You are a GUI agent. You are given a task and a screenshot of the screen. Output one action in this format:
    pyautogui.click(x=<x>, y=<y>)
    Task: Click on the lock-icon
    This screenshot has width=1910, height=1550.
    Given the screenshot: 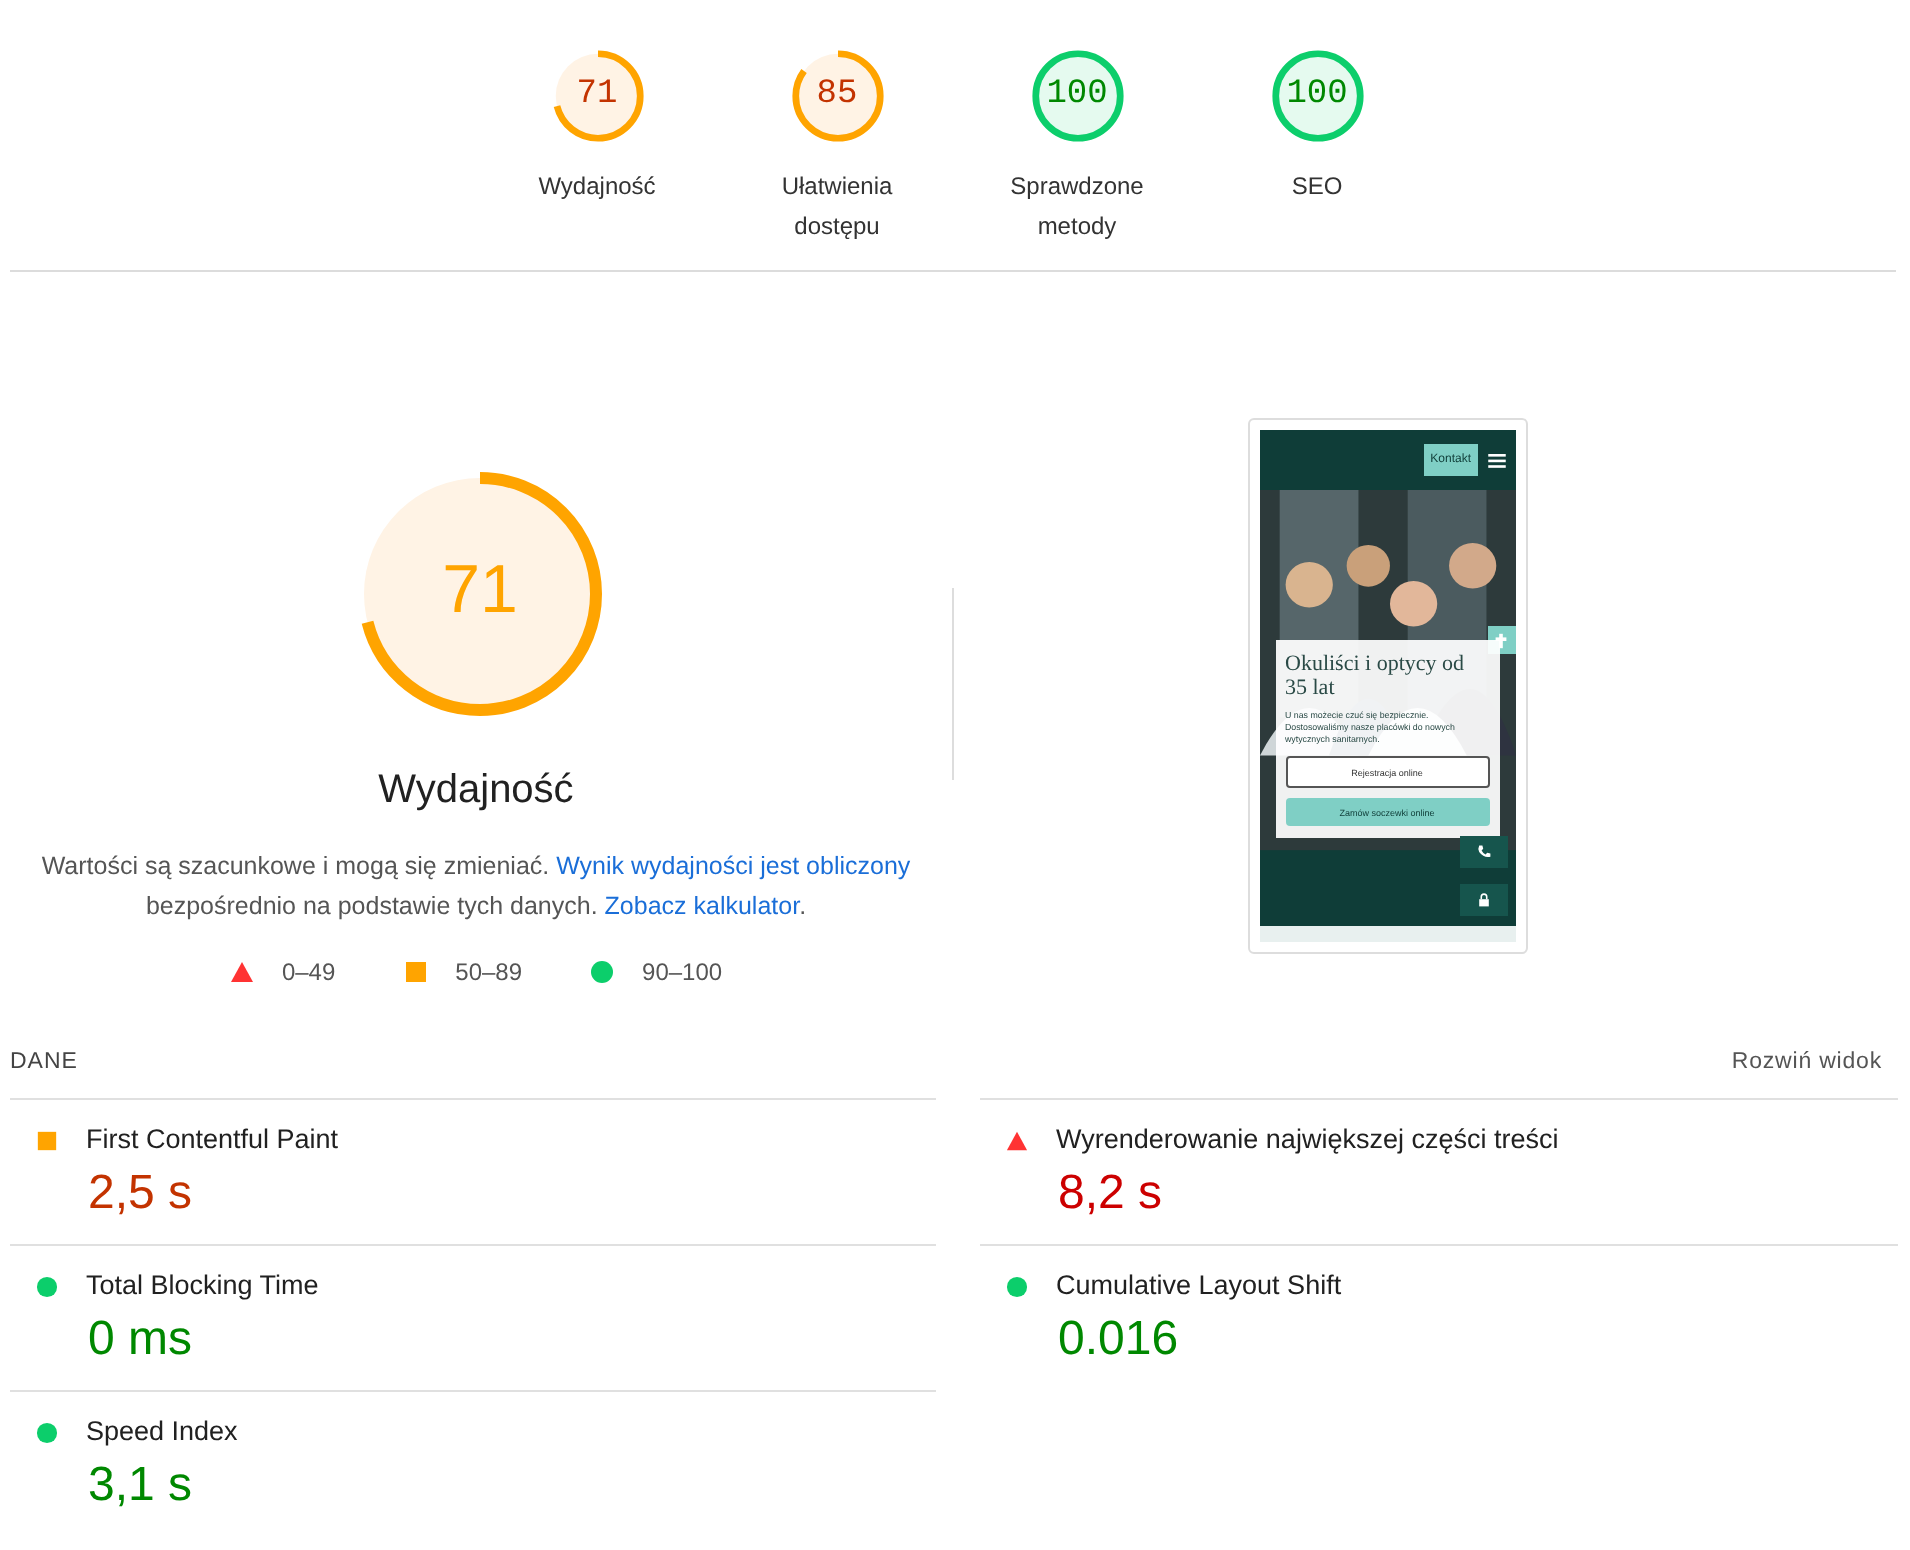 What is the action you would take?
    pyautogui.click(x=1483, y=900)
    